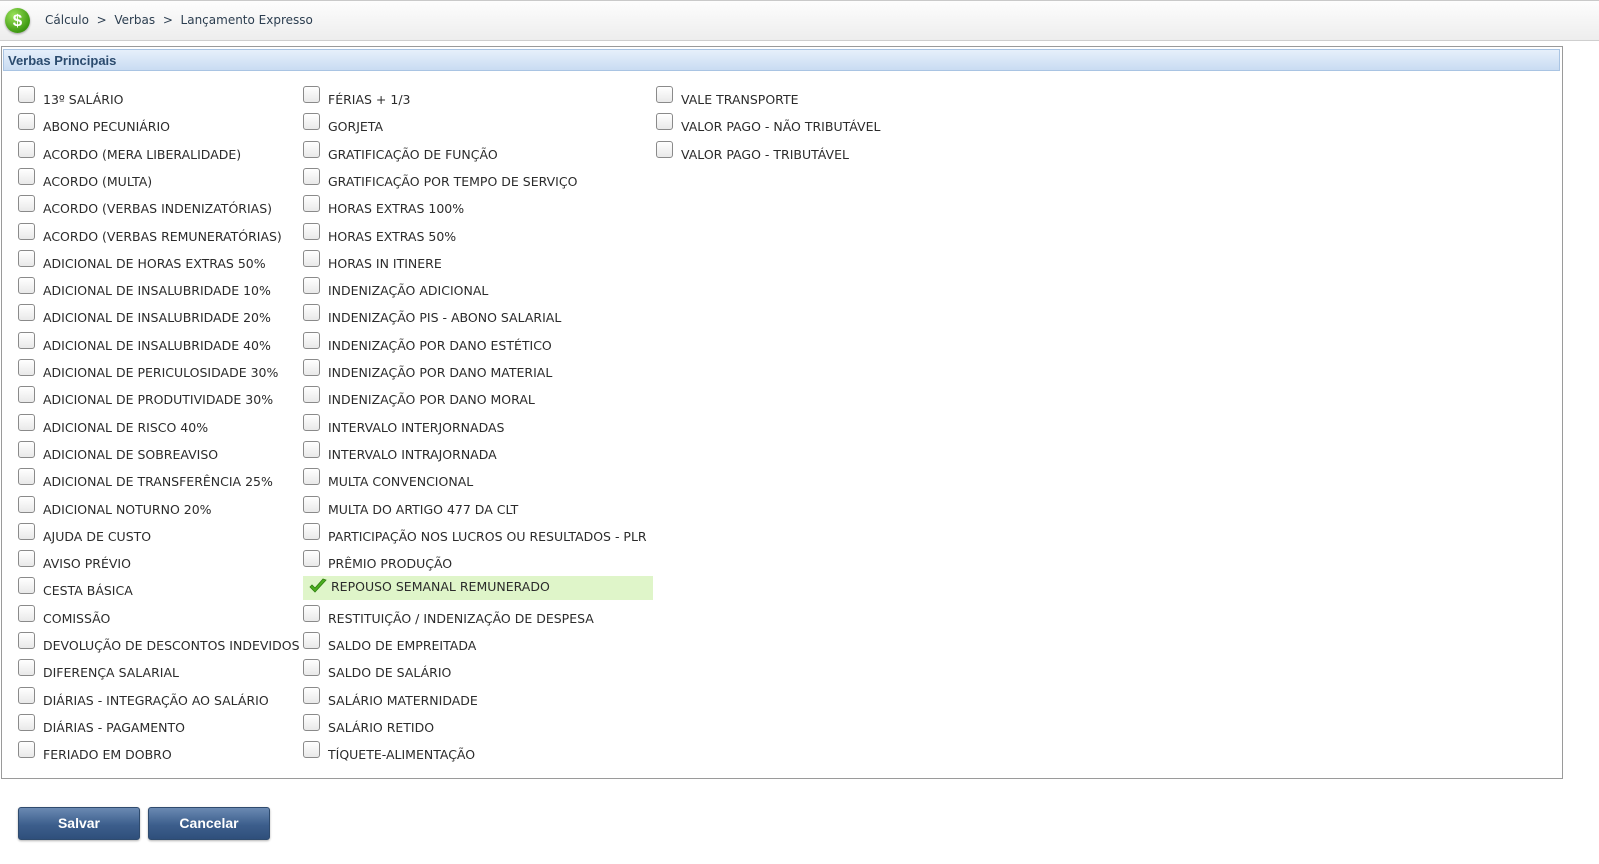  Describe the element at coordinates (402, 645) in the screenshot. I see `verba-label: SALDO DE EMPREITADA` at that location.